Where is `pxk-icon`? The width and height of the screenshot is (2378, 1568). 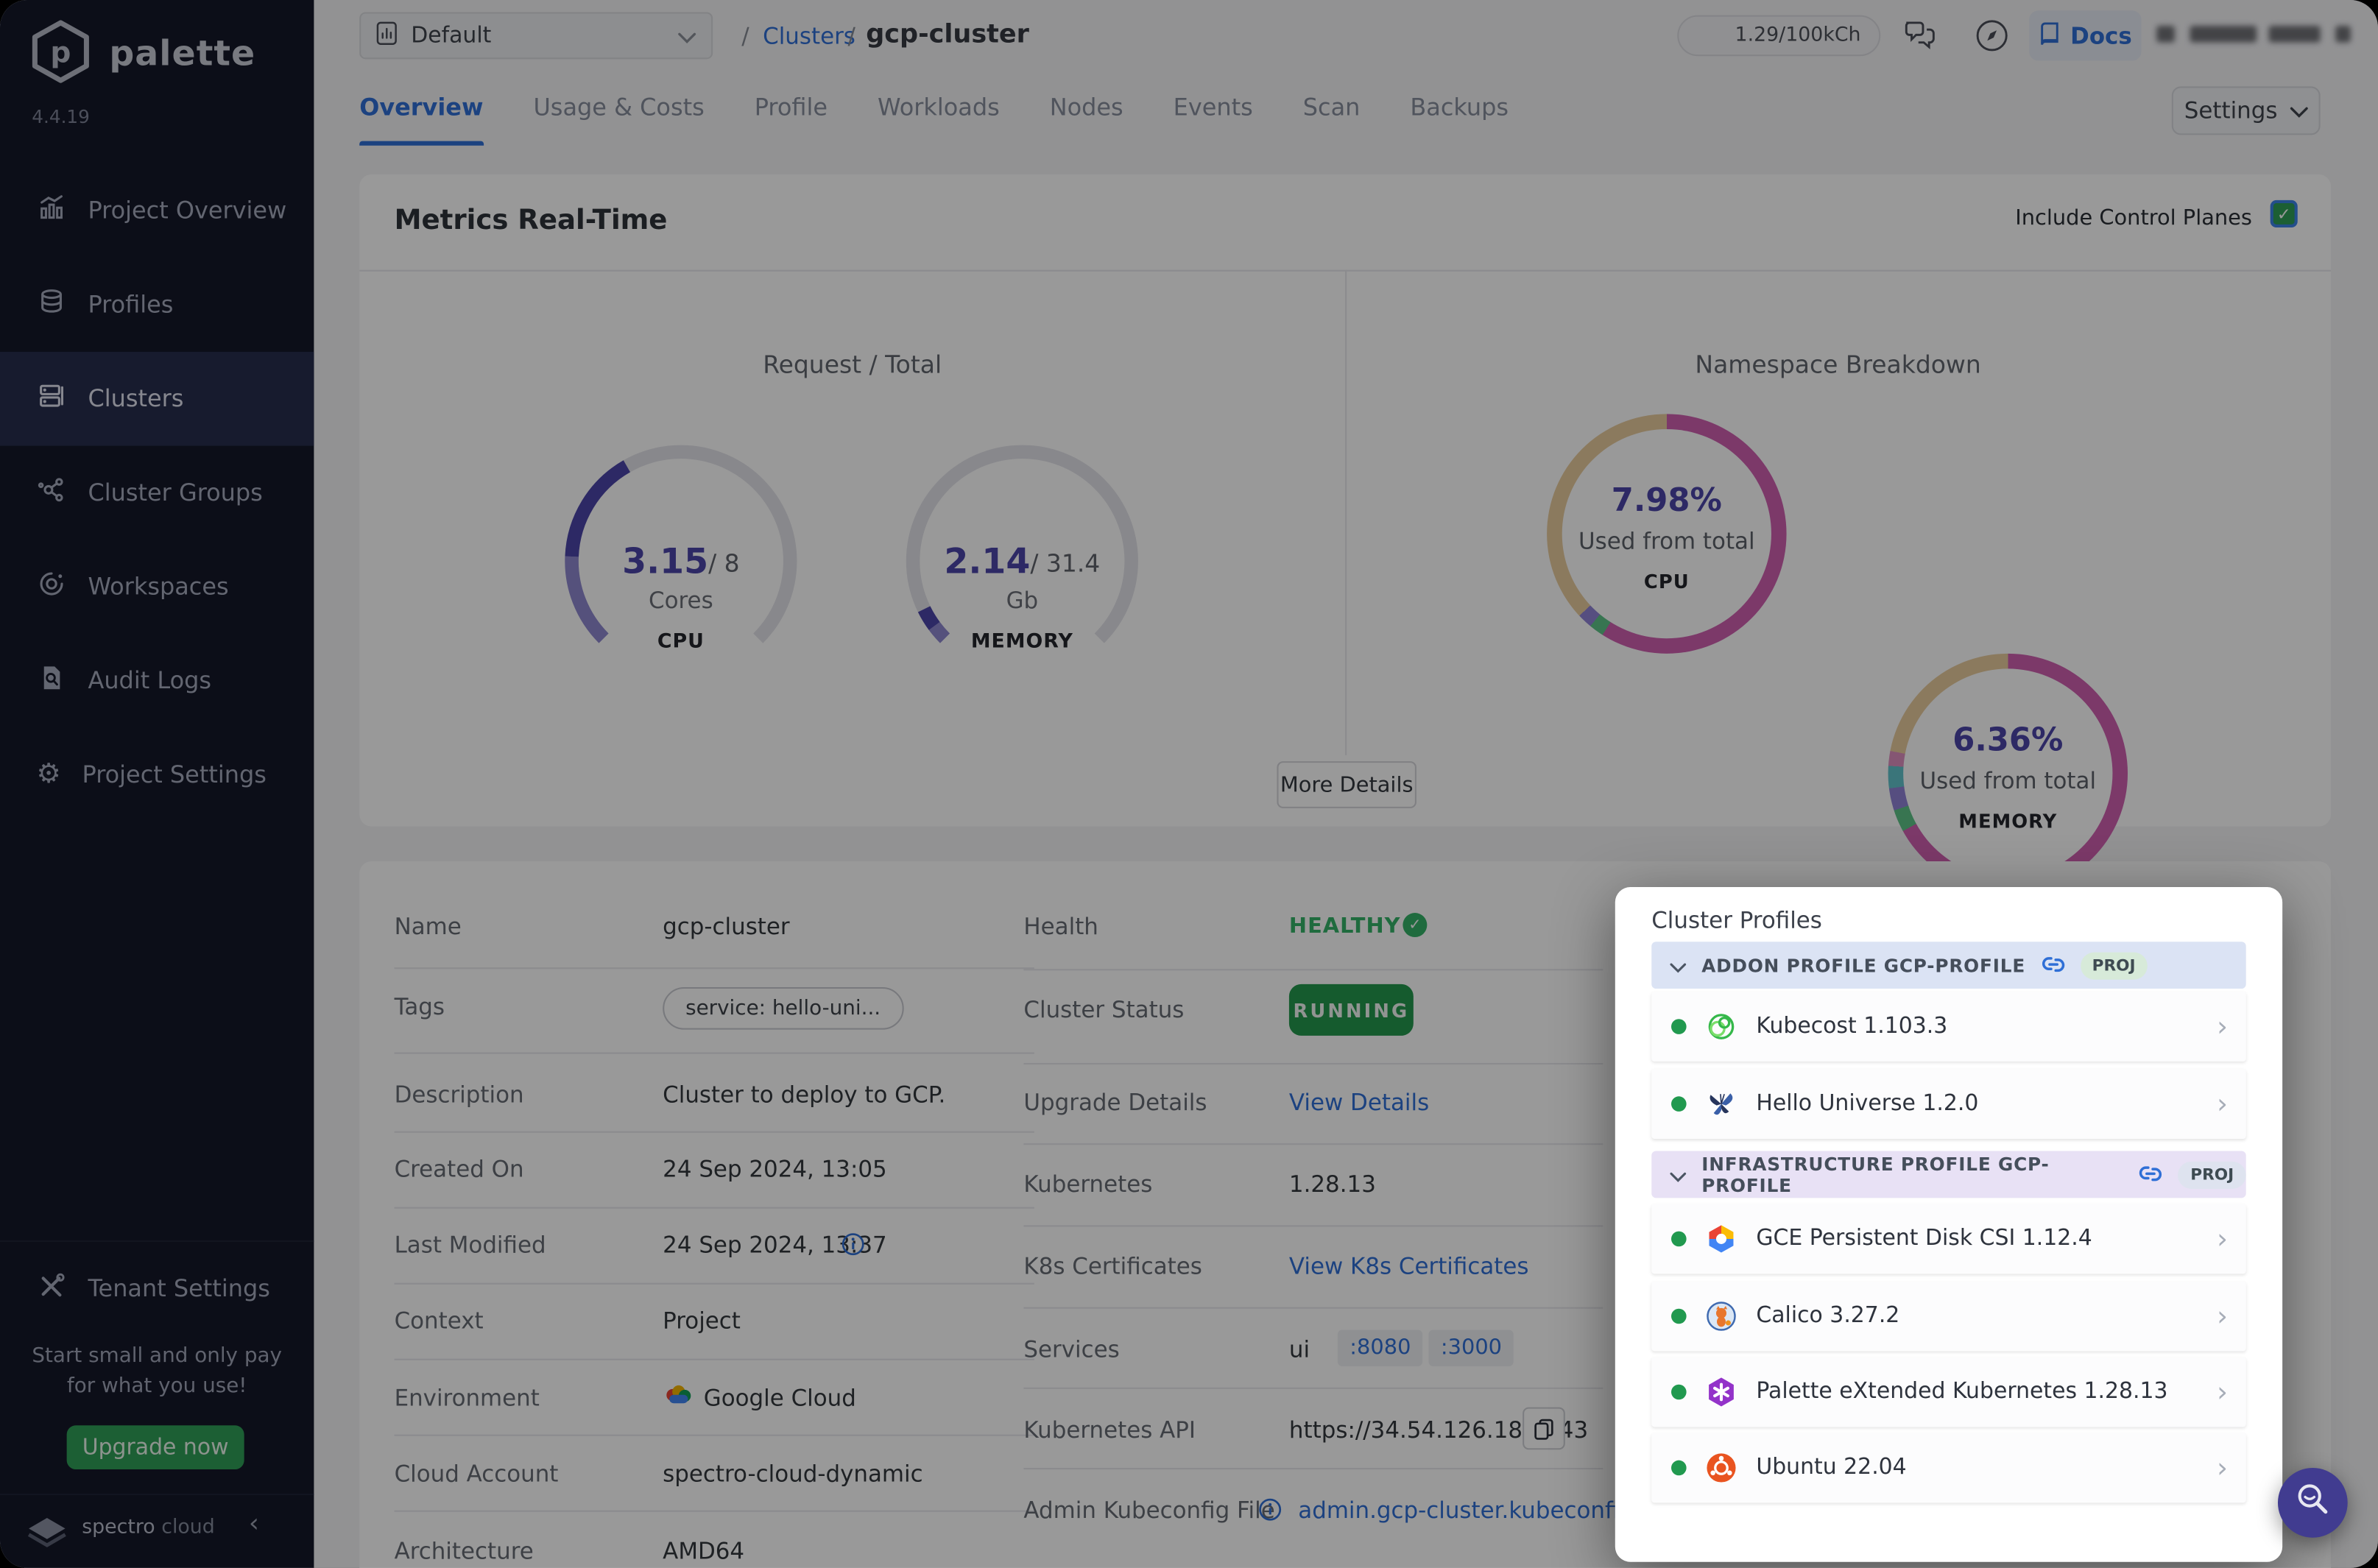 pxk-icon is located at coordinates (1720, 1391).